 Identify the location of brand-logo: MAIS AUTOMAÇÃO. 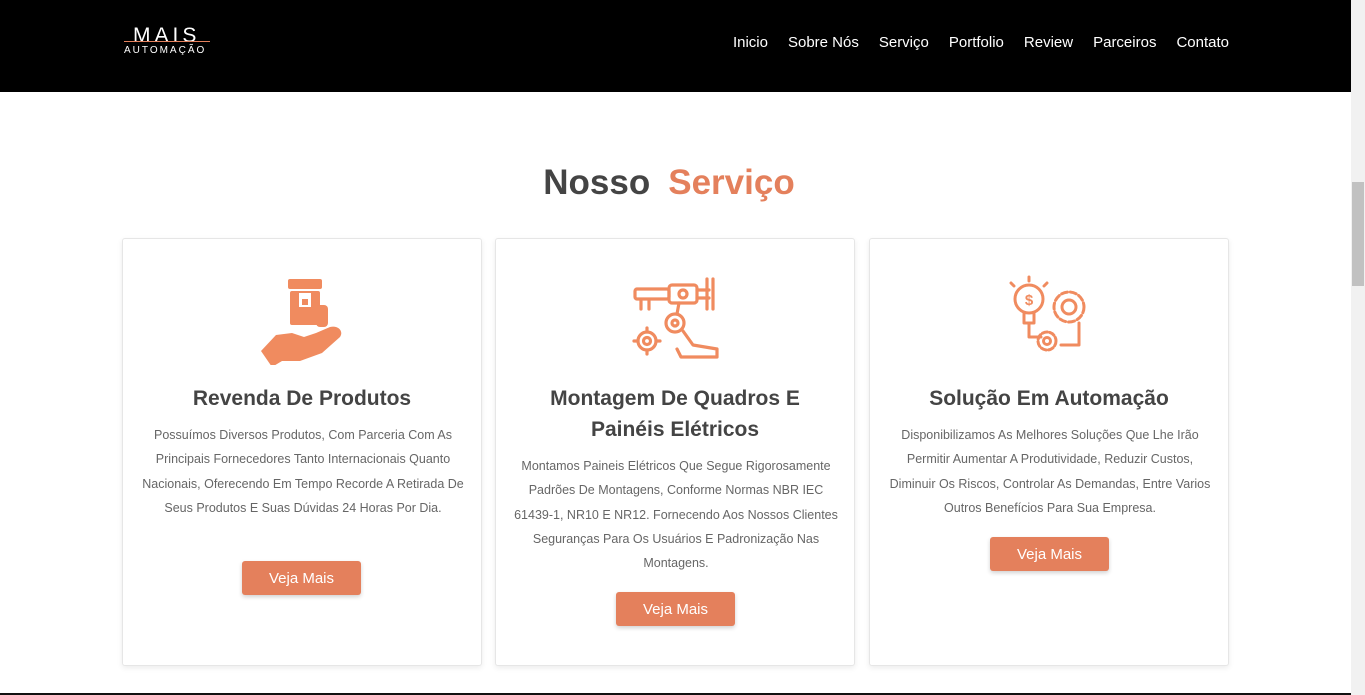
(169, 41).